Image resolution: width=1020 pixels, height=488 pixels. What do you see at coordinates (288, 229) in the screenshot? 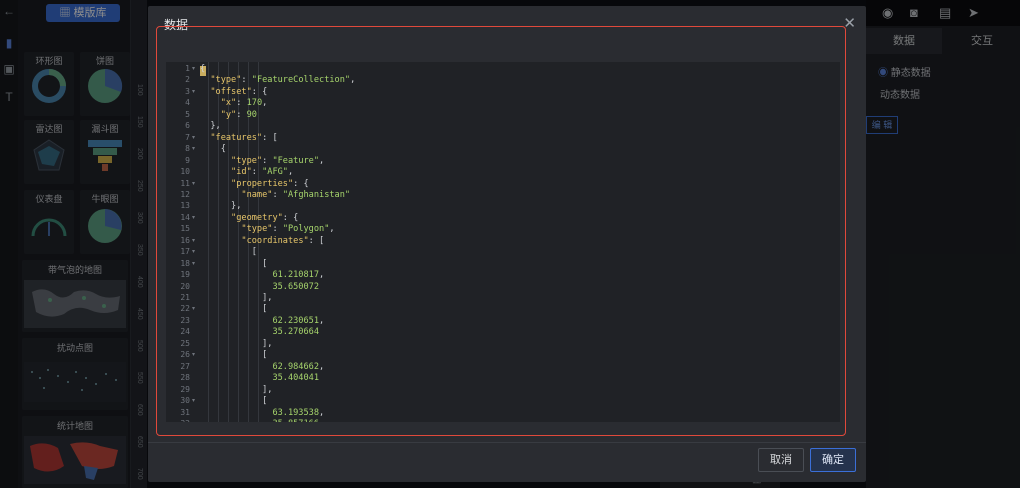
I see `code-line: "type": "Polygon",` at bounding box center [288, 229].